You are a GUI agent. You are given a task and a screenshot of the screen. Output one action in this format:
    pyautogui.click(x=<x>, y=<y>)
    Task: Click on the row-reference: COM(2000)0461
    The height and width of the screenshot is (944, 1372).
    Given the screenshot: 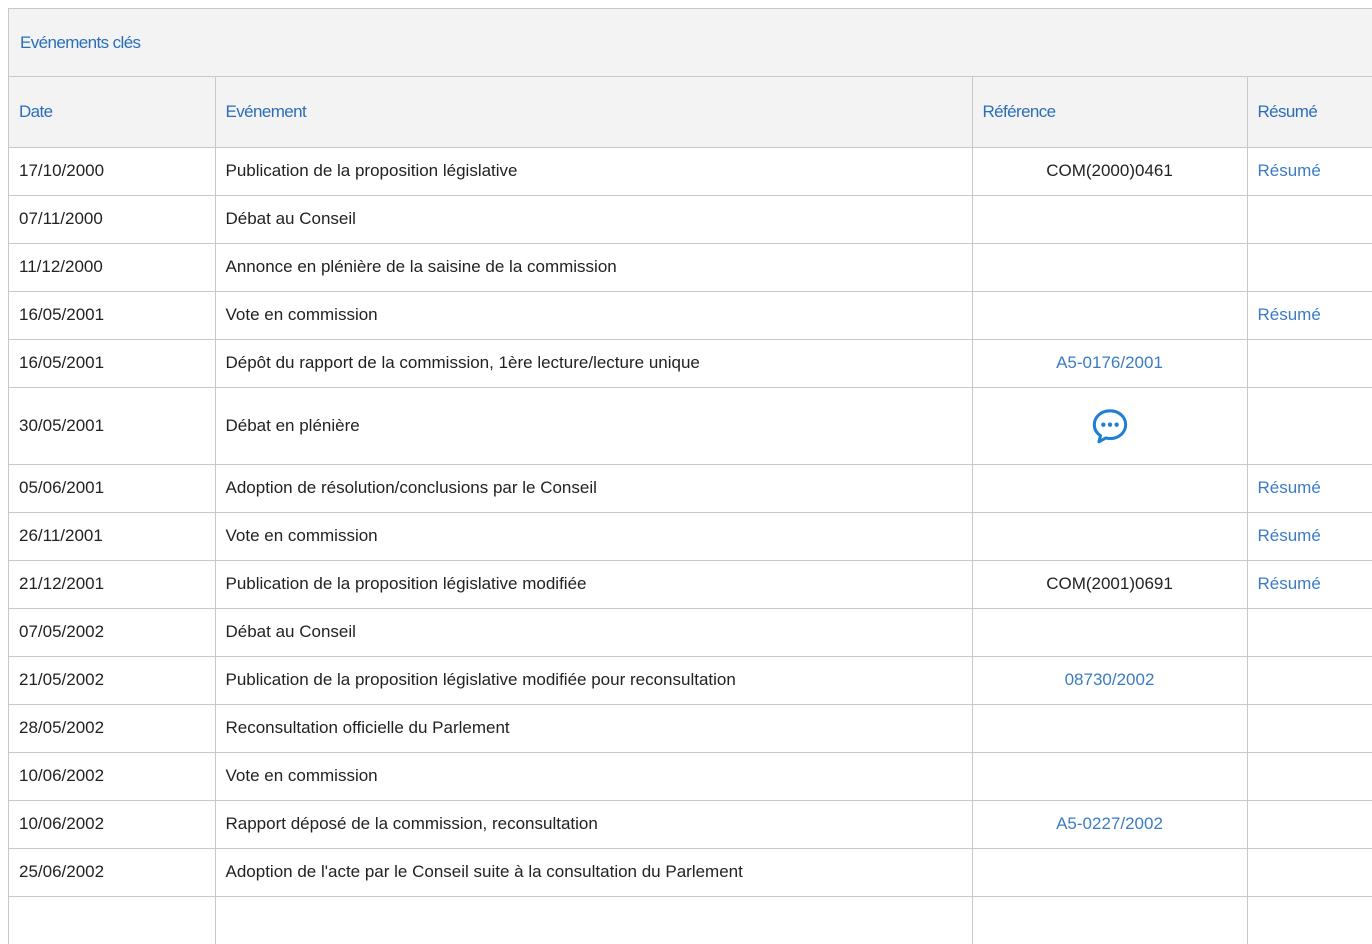 What is the action you would take?
    pyautogui.click(x=1110, y=171)
    